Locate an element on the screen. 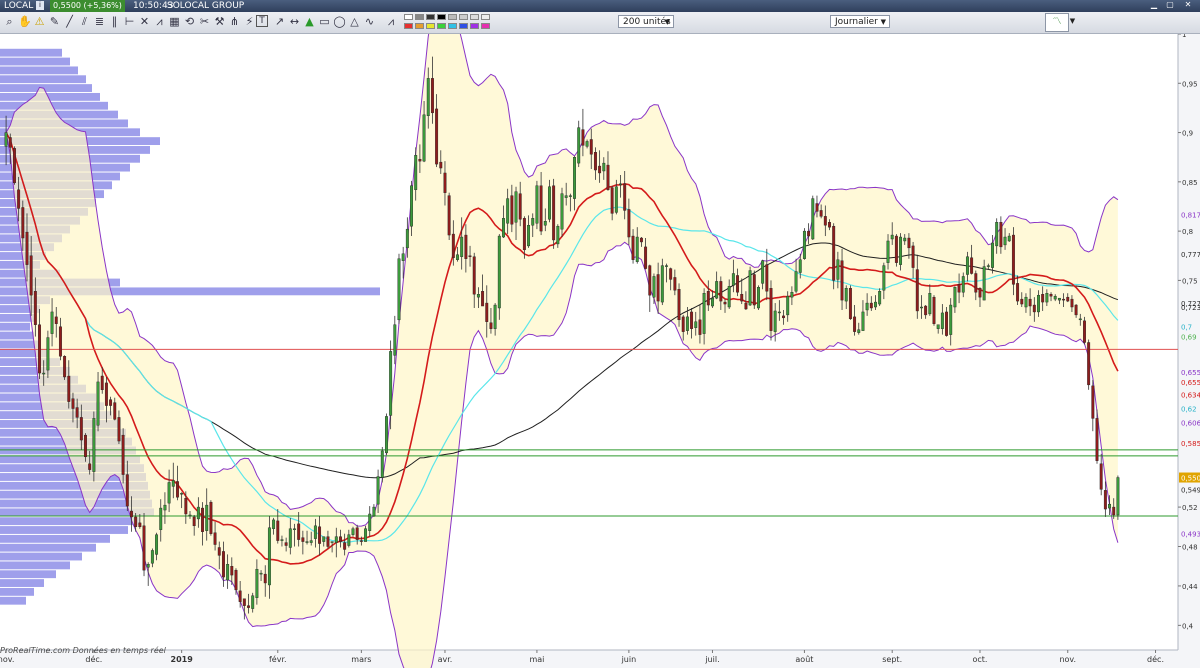 Image resolution: width=1200 pixels, height=668 pixels. text-icon: T is located at coordinates (262, 21).